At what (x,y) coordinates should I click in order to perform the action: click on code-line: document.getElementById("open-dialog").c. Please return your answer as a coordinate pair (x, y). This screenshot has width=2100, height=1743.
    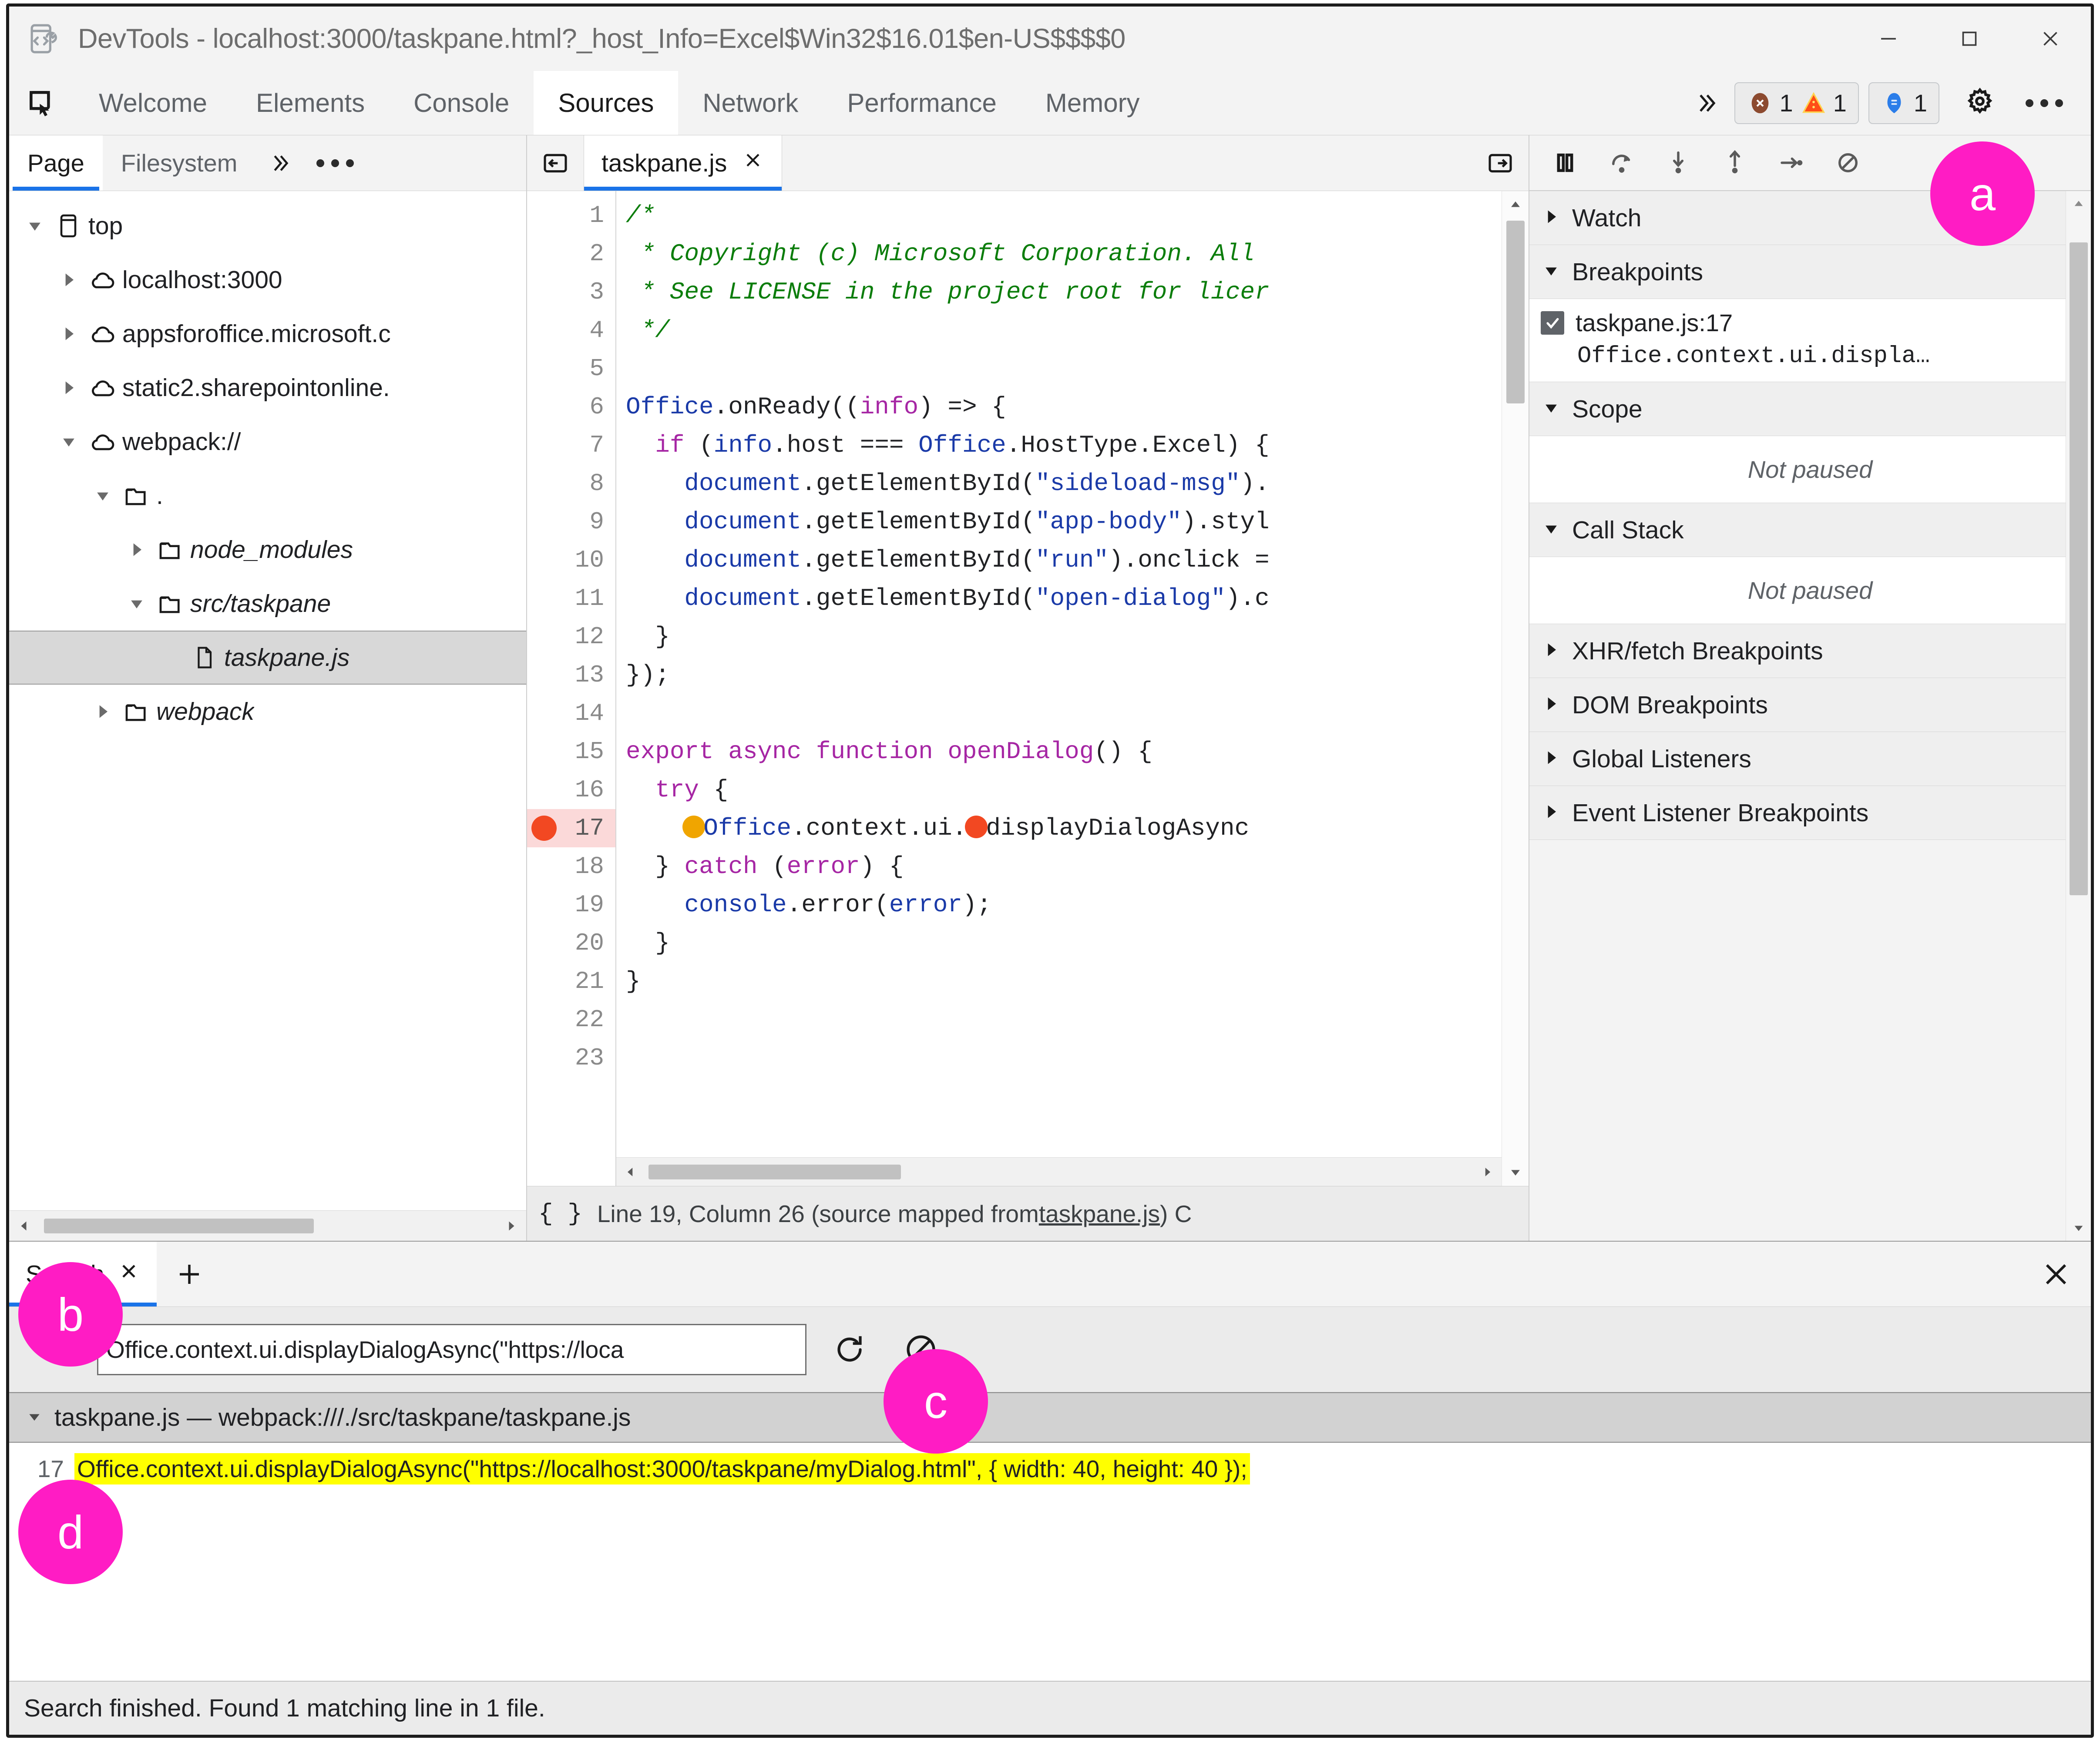
    Looking at the image, I should click on (1077, 599).